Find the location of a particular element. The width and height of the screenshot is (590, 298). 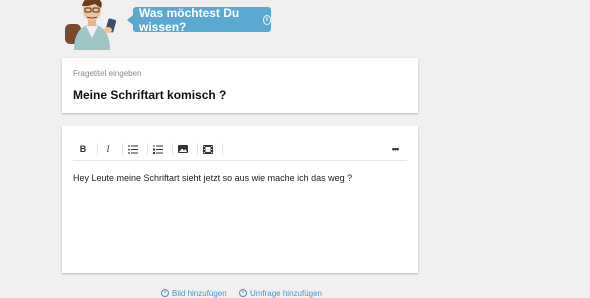

add-poll-link: + Umfrage hinzufügen is located at coordinates (280, 293).